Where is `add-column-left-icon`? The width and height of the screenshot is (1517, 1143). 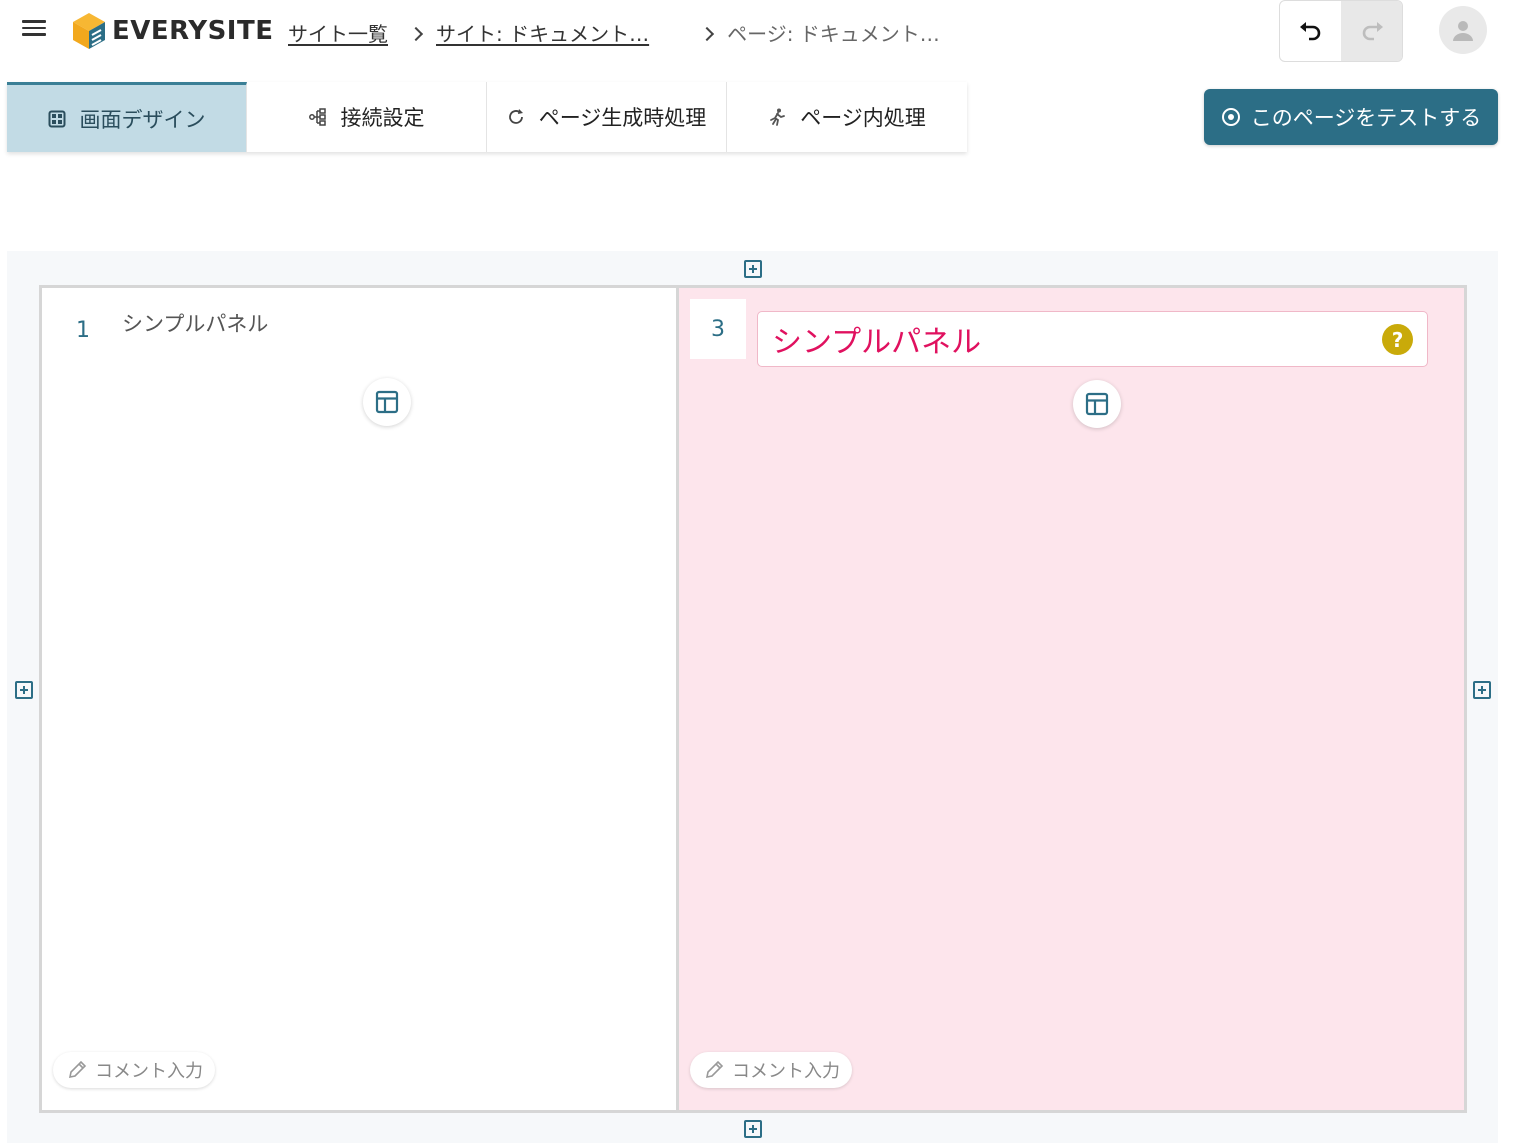 add-column-left-icon is located at coordinates (24, 690).